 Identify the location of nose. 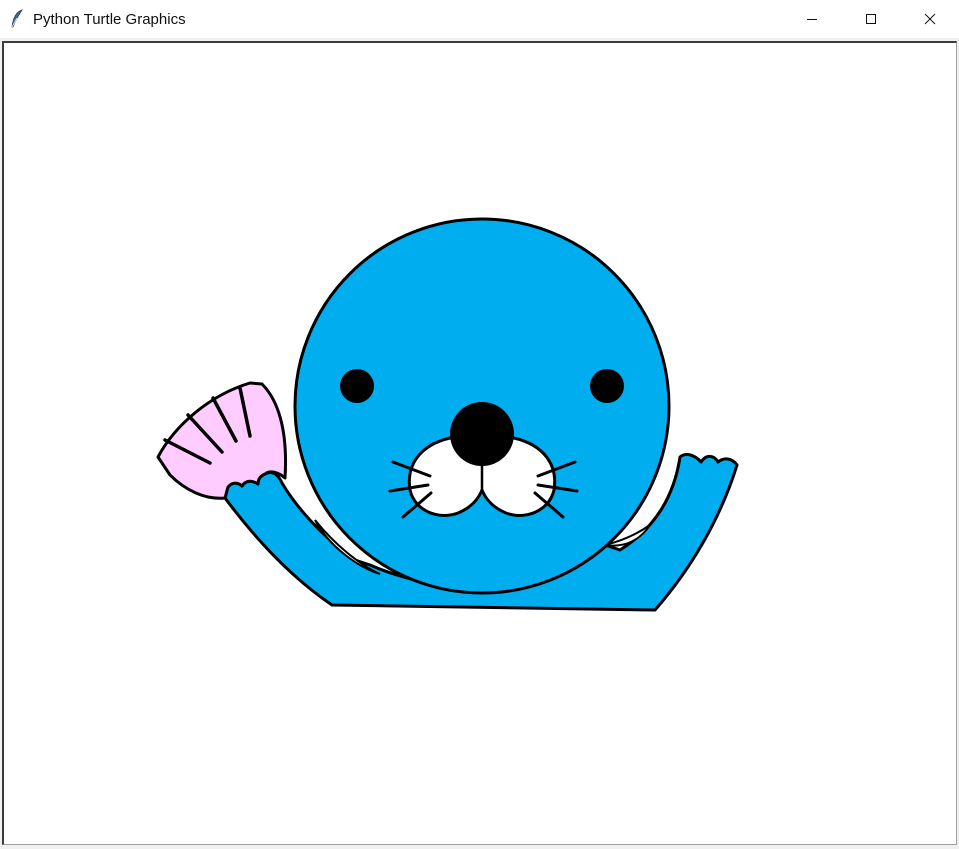
(482, 434).